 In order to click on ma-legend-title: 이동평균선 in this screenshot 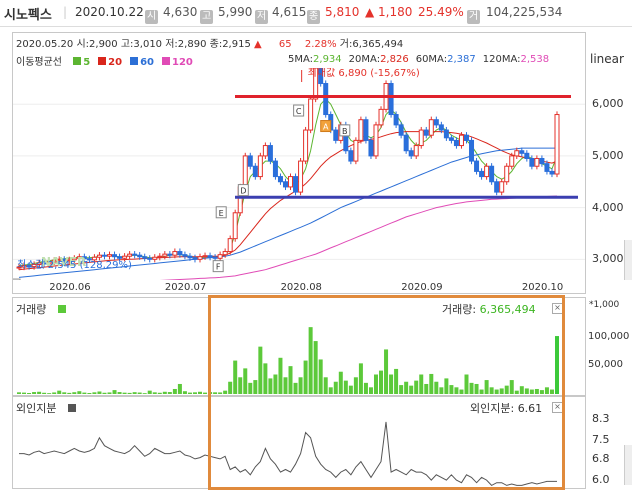, I will do `click(39, 62)`.